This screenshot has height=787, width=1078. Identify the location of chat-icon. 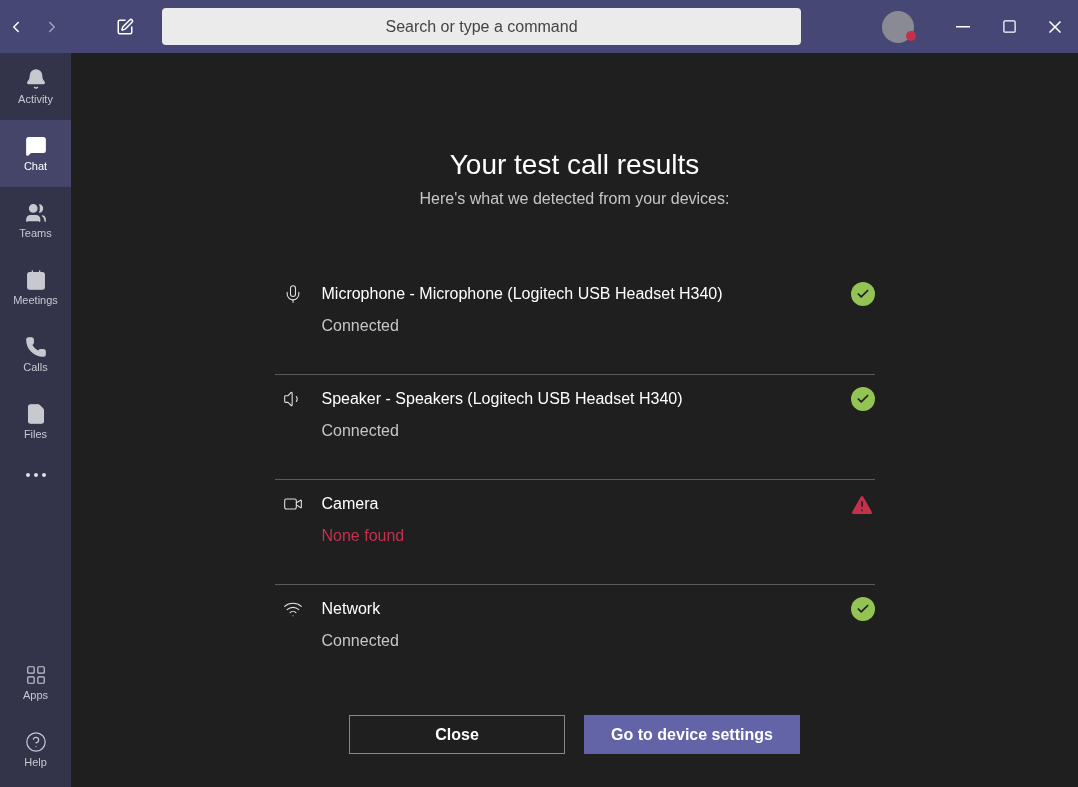
(35, 146).